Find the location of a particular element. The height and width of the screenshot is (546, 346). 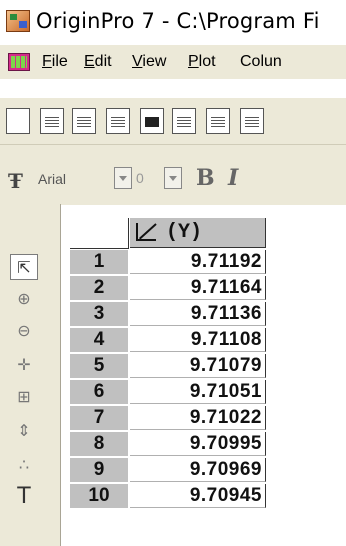

row-number: 6 is located at coordinates (99, 393).